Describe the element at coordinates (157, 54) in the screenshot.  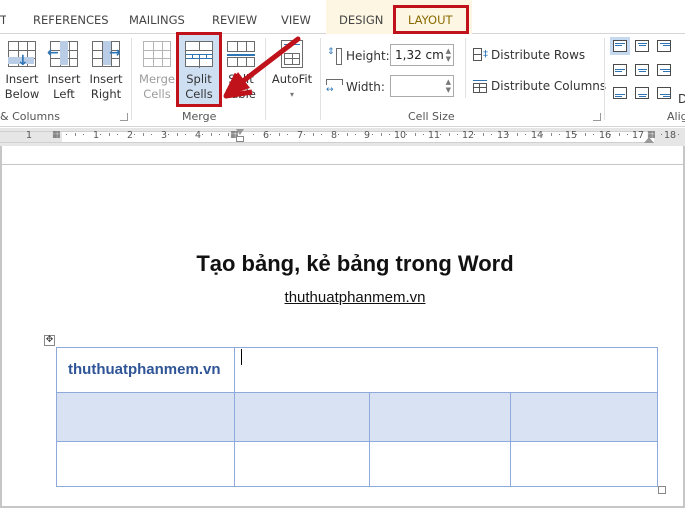
I see `merge-cells-icon` at that location.